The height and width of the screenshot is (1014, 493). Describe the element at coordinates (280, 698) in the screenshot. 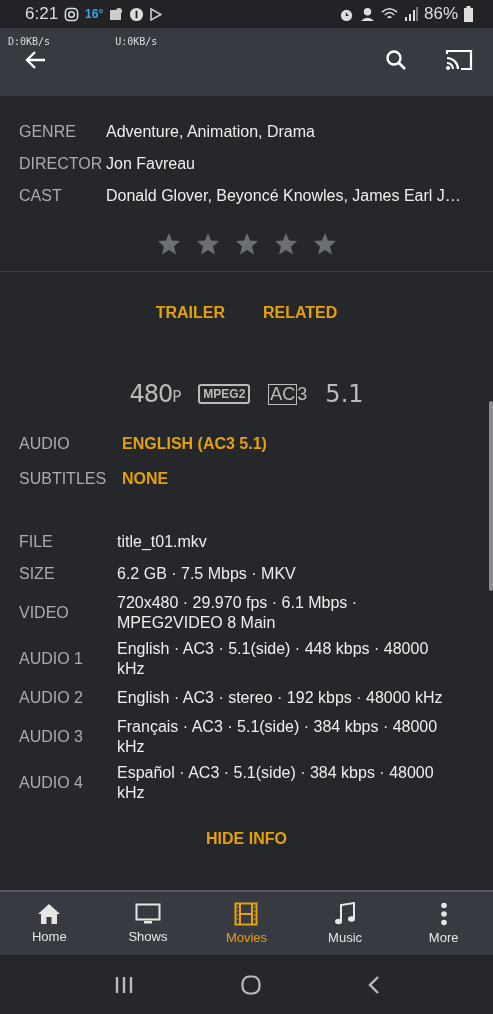

I see `detail-value: English · AC3 · stereo · 192 kbps · 48000 kHz` at that location.